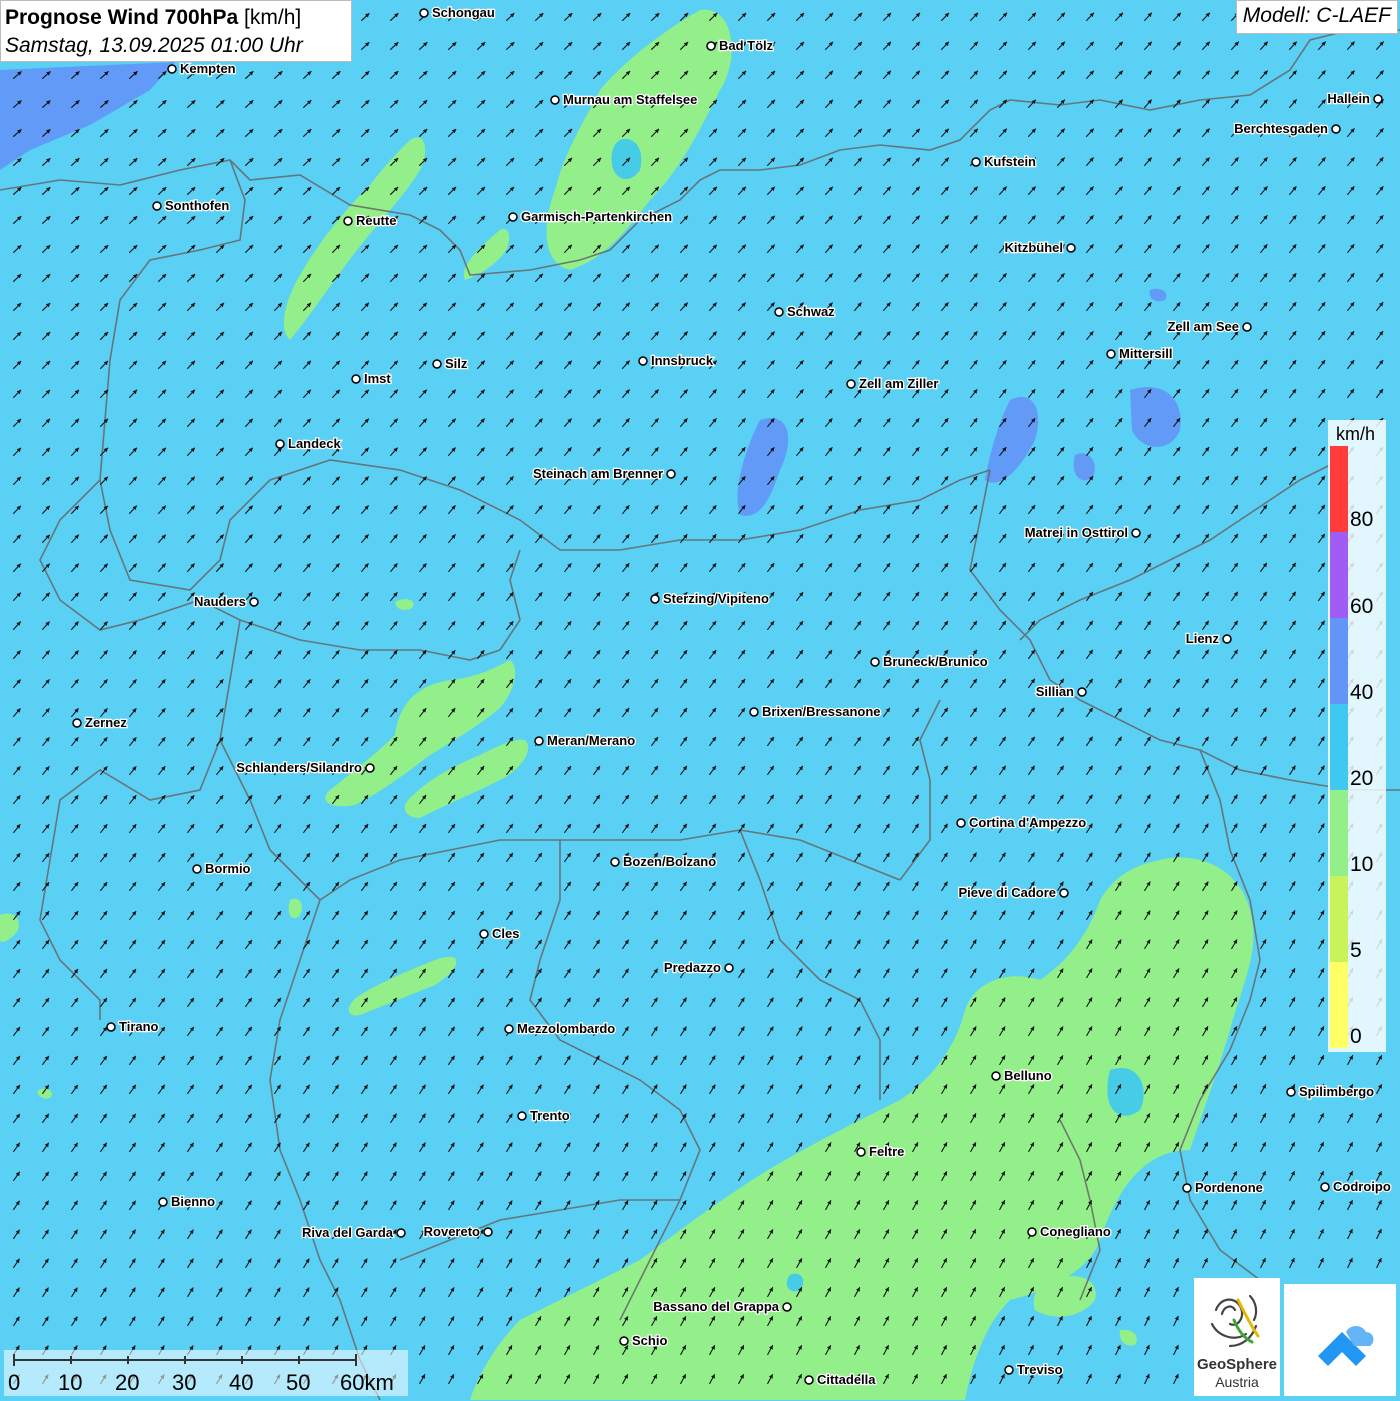  I want to click on city-label: Trento, so click(550, 1115).